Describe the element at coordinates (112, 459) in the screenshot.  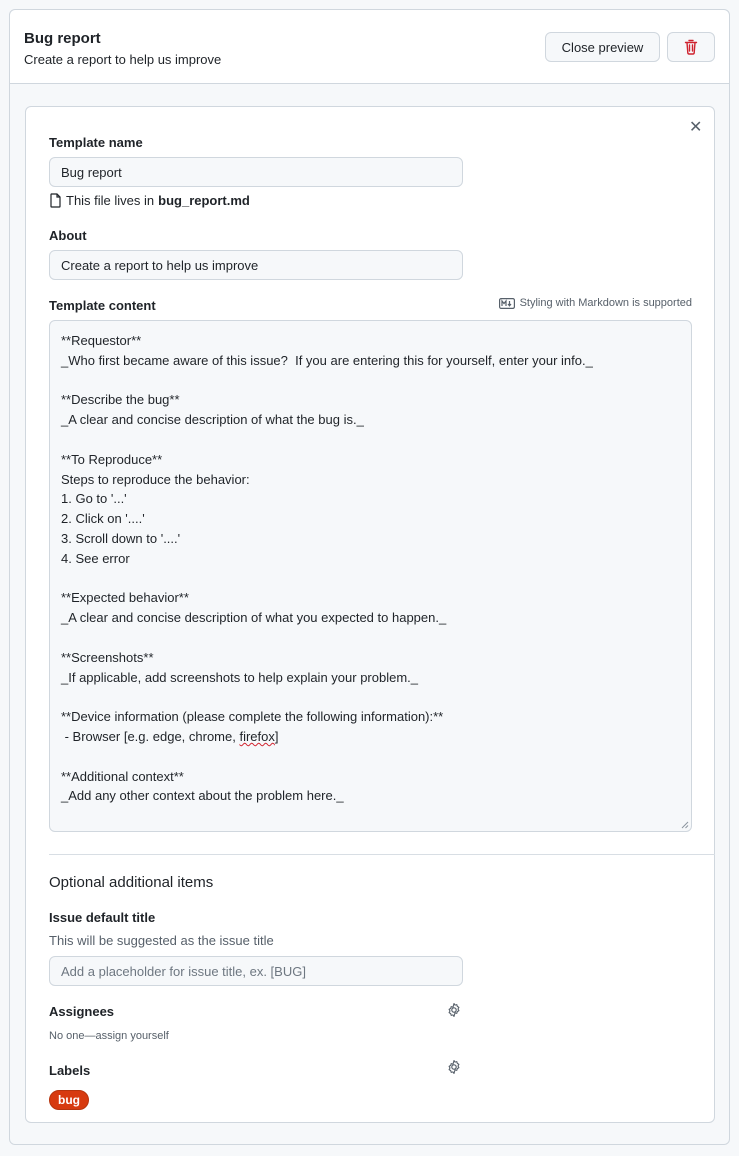
I see `content-line: **To Reproduce**` at that location.